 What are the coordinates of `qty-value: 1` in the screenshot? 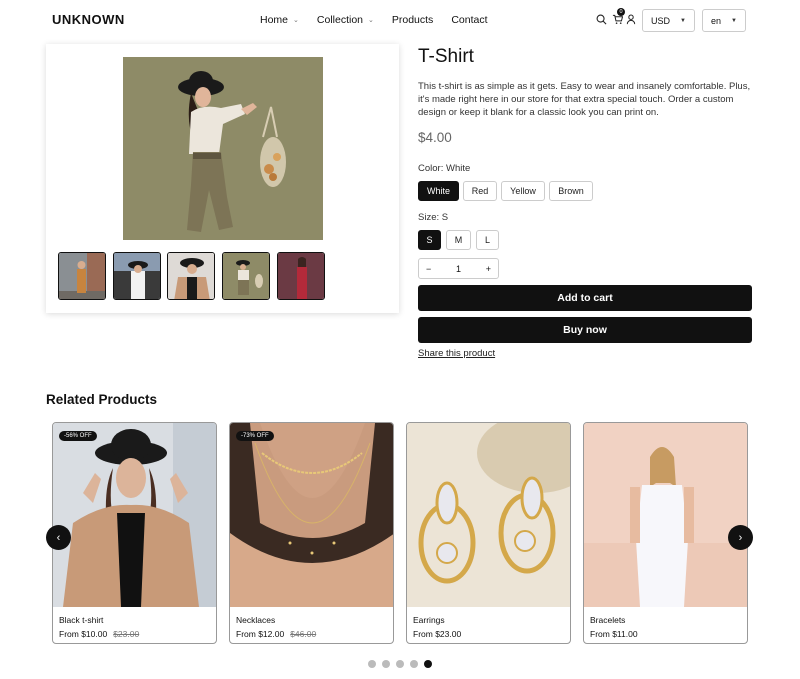 It's located at (458, 269).